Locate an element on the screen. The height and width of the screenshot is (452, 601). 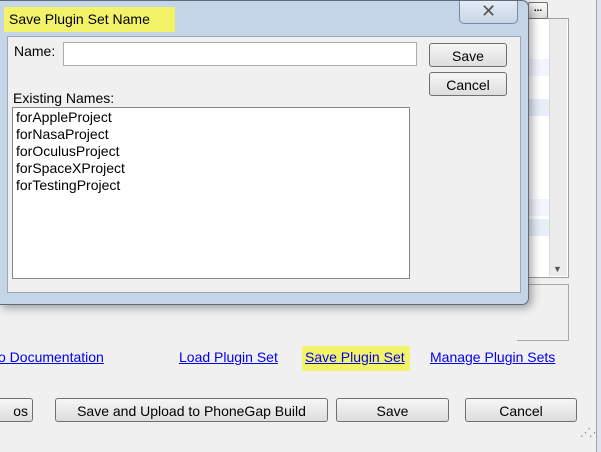
list-item: forNasaProject is located at coordinates (211, 134).